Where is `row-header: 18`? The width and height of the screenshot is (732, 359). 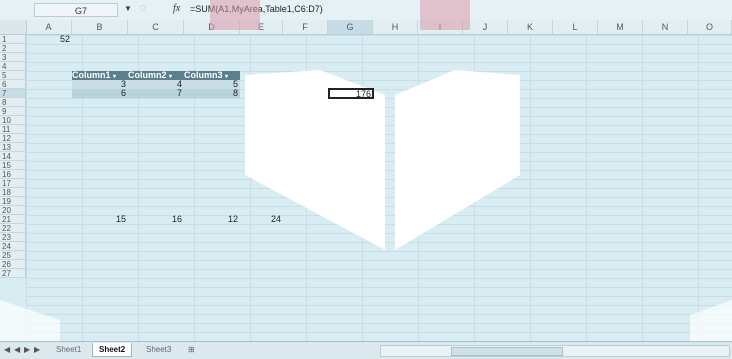
row-header: 18 is located at coordinates (13, 192).